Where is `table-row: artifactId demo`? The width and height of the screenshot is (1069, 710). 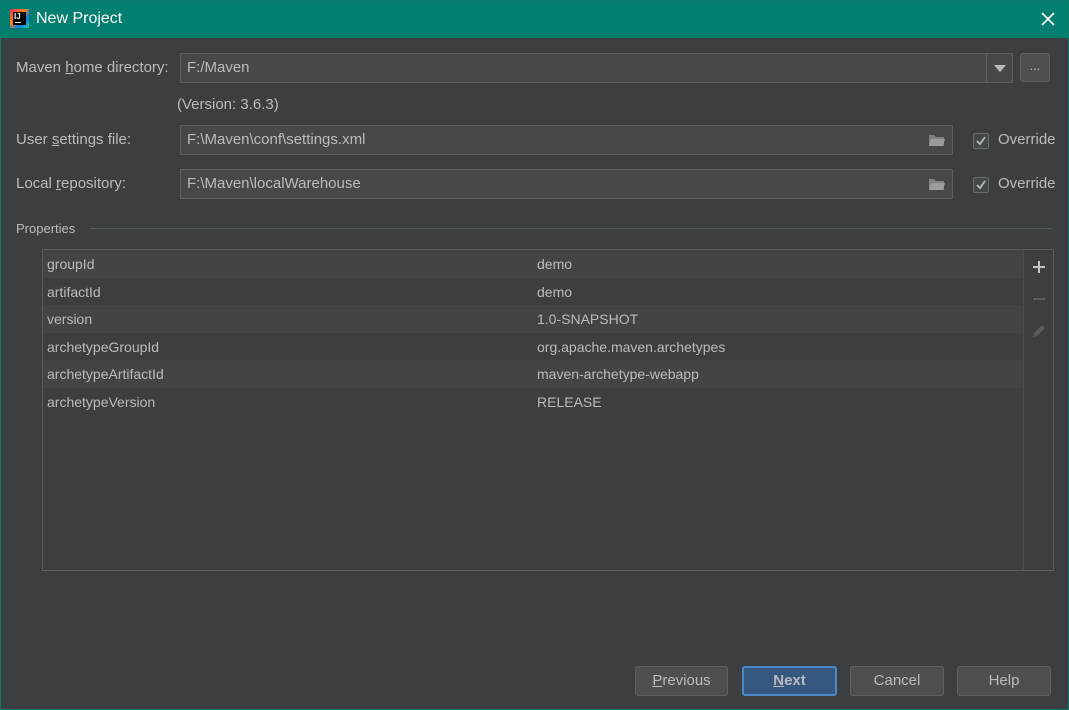
table-row: artifactId demo is located at coordinates (533, 292).